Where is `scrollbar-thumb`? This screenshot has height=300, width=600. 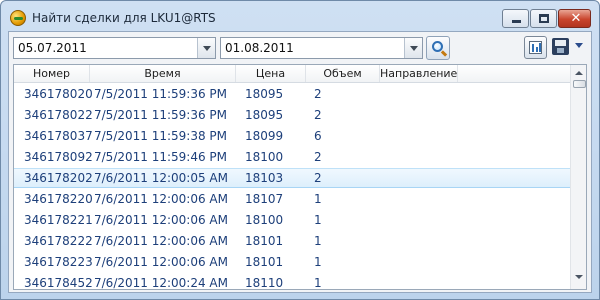 scrollbar-thumb is located at coordinates (579, 84).